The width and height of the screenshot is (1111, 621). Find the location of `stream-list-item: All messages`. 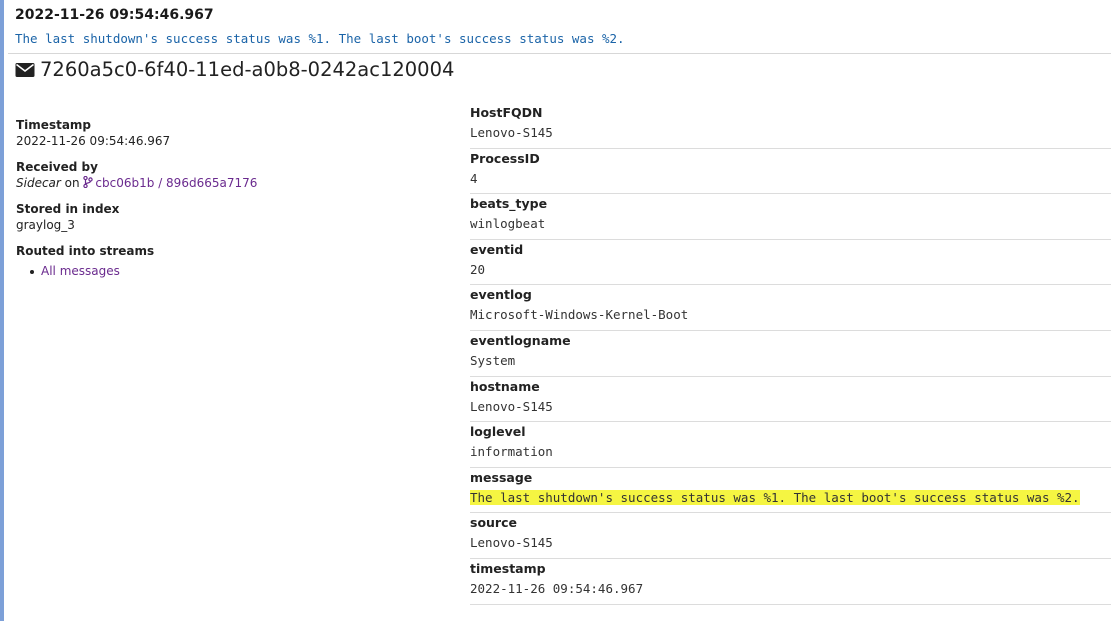

stream-list-item: All messages is located at coordinates (233, 271).